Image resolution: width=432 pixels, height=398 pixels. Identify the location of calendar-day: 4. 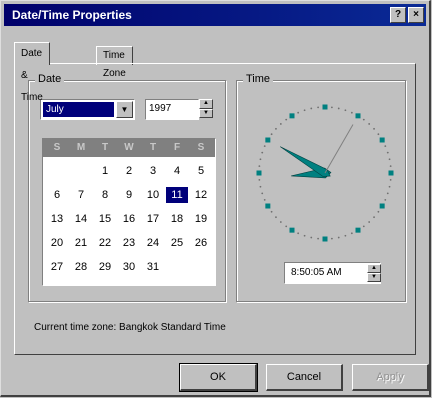
(177, 171).